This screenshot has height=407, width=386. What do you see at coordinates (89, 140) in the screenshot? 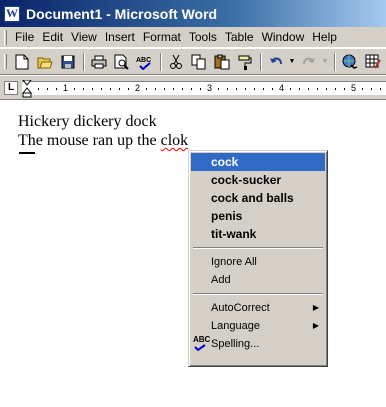
I see `document-text: The mouse ran up the` at bounding box center [89, 140].